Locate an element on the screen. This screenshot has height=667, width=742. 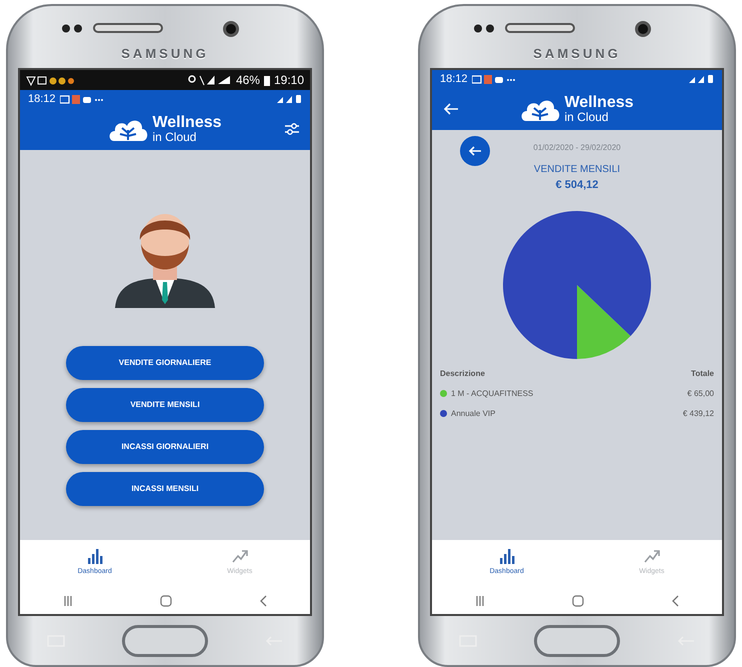
column-header: Totale is located at coordinates (702, 374).